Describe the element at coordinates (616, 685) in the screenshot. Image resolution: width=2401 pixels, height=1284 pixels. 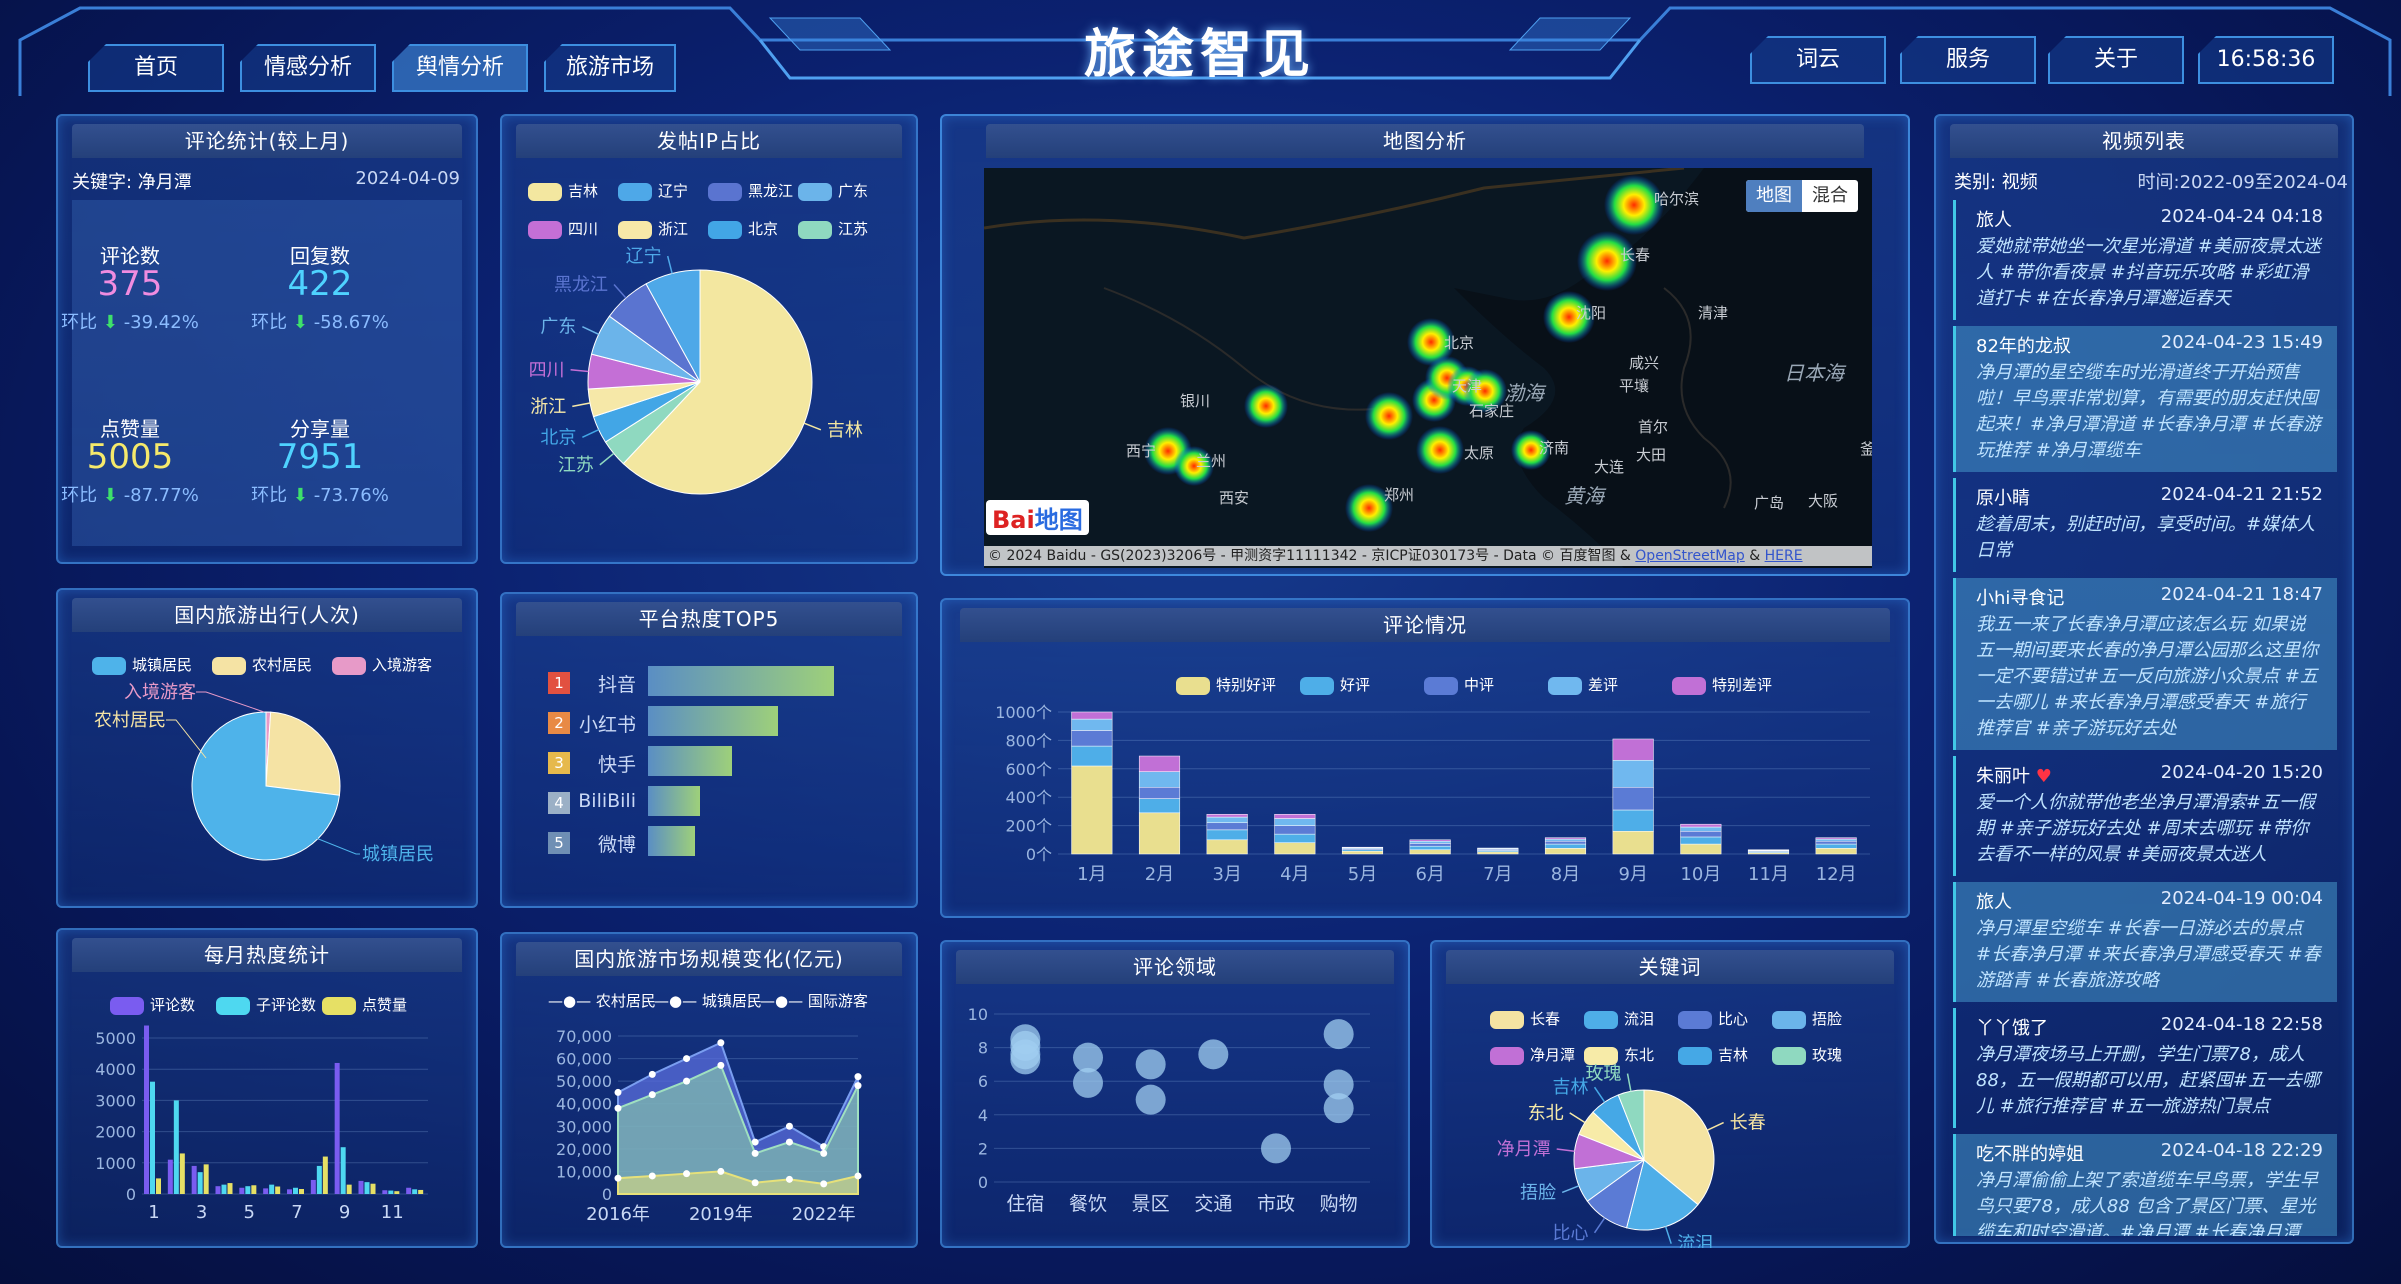
I see `platform-name: 抖音` at that location.